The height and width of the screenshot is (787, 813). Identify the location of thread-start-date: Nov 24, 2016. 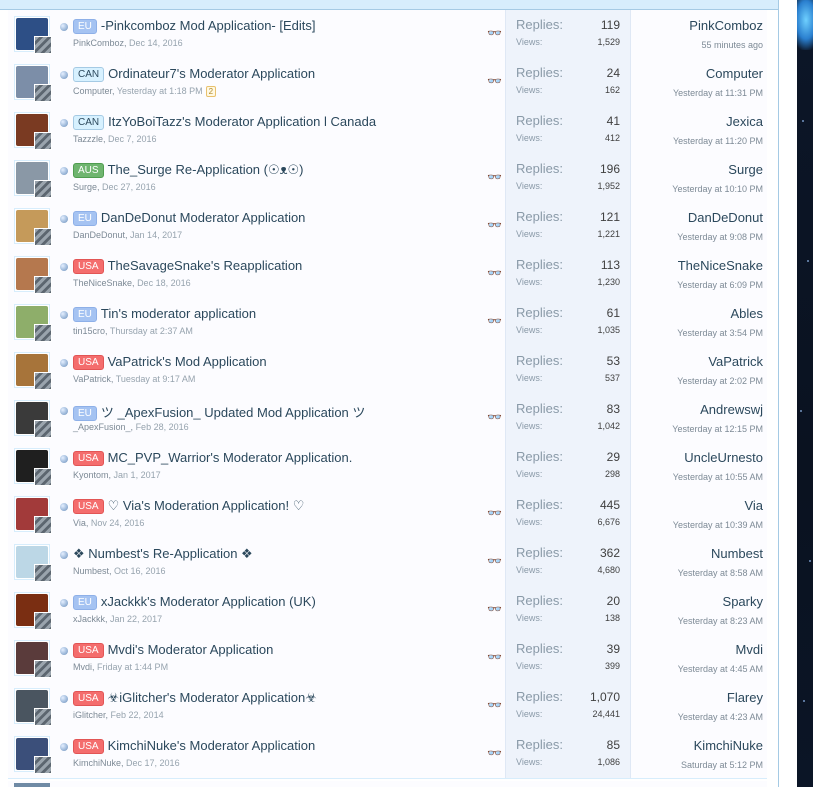
(118, 523).